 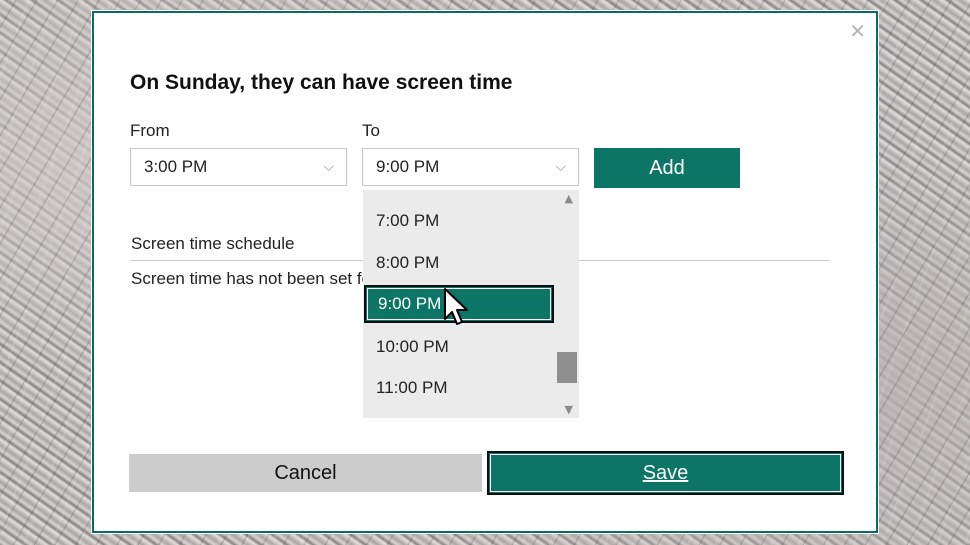 I want to click on to-select-value: 9:00 PM, so click(x=408, y=166).